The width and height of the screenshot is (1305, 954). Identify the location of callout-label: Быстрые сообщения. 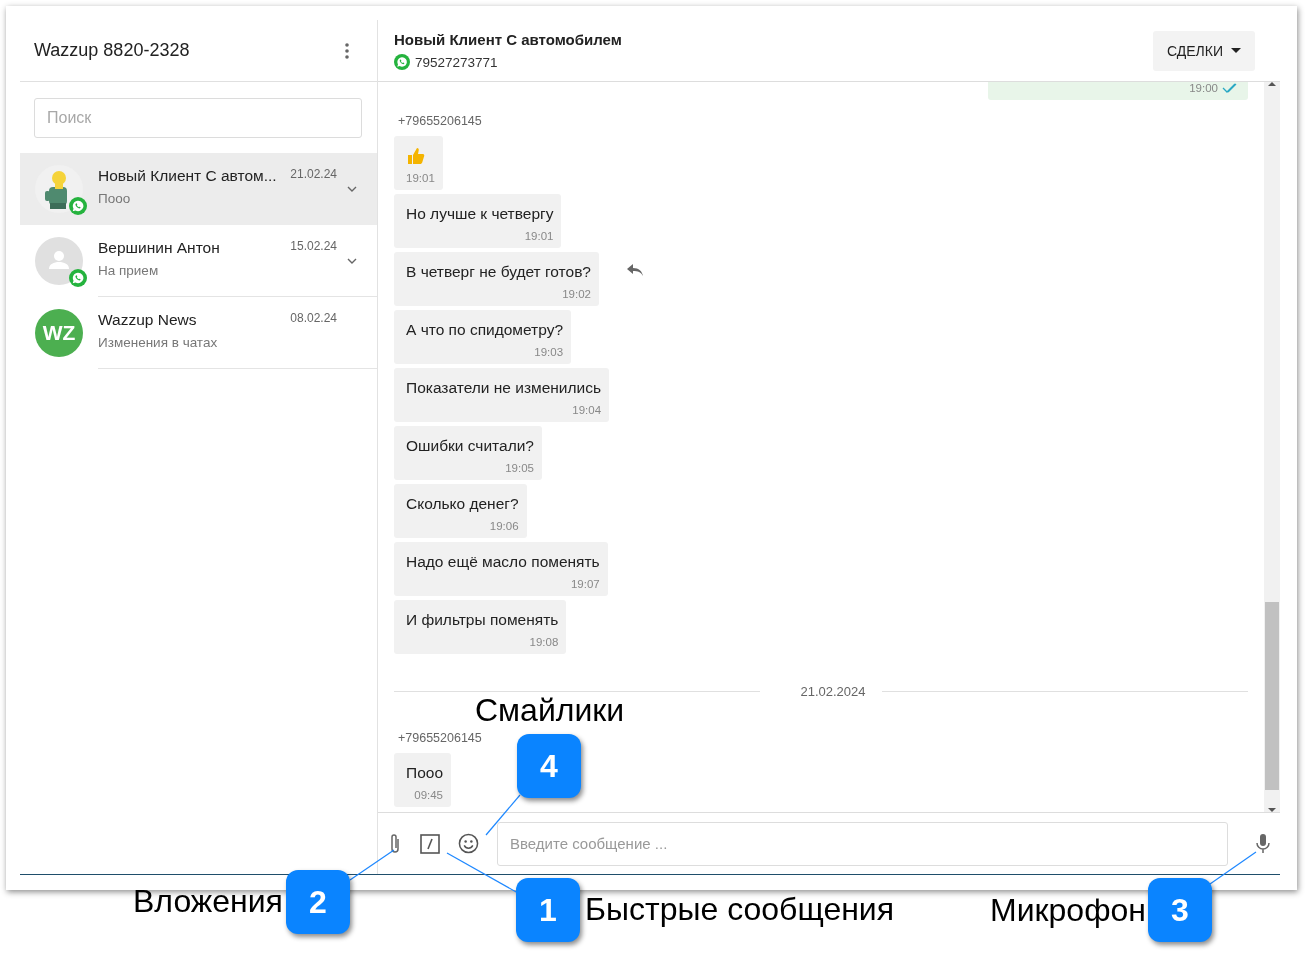
(740, 909).